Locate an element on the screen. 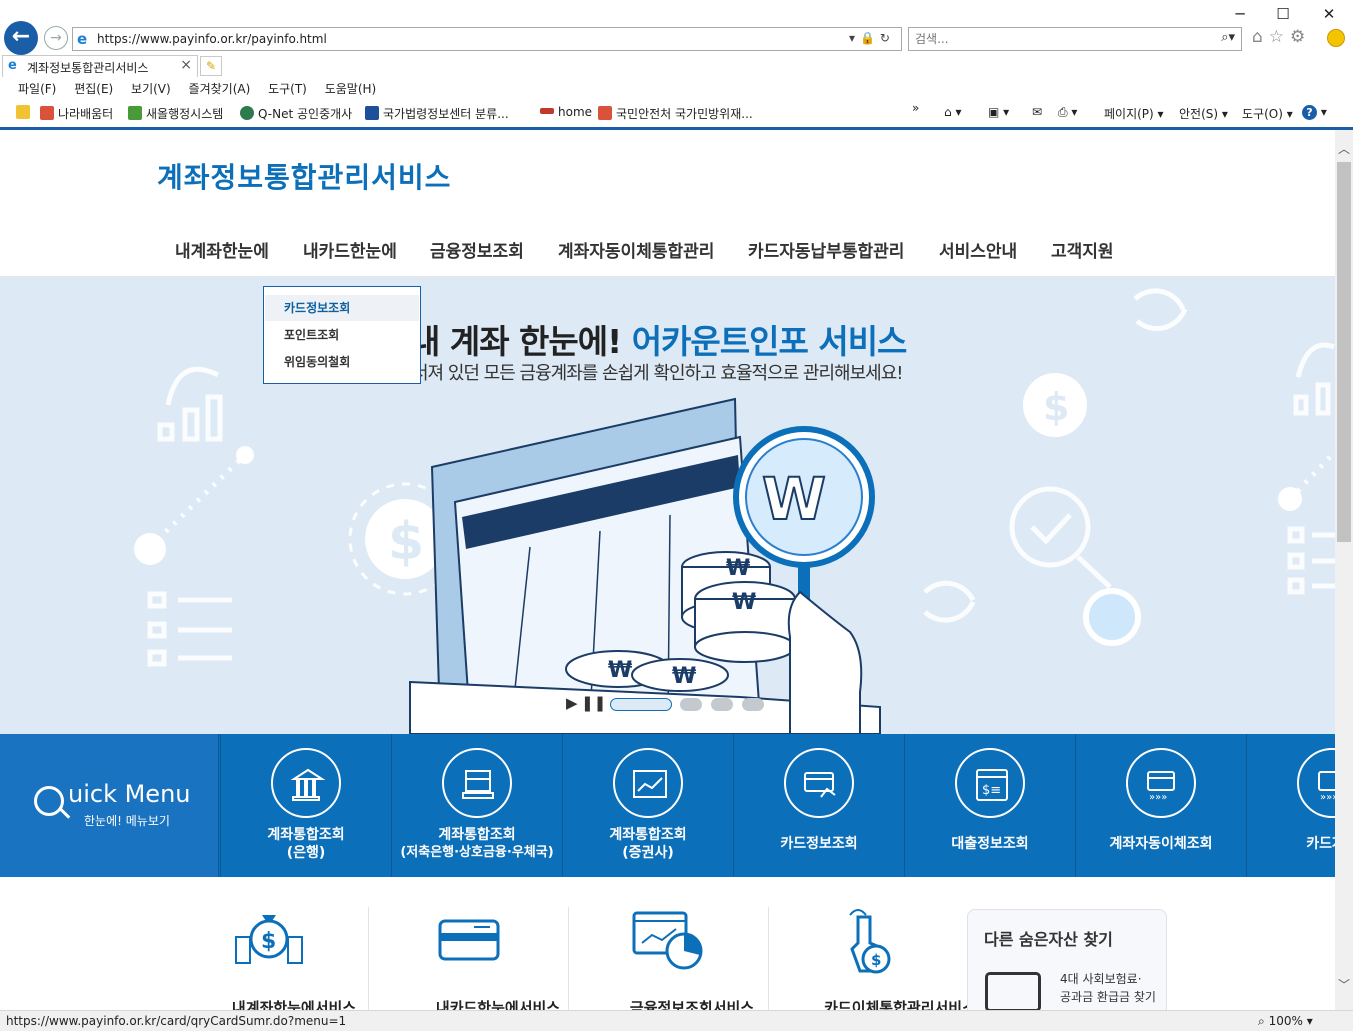 This screenshot has height=1031, width=1353. touch-coin-icon: $ is located at coordinates (870, 941).